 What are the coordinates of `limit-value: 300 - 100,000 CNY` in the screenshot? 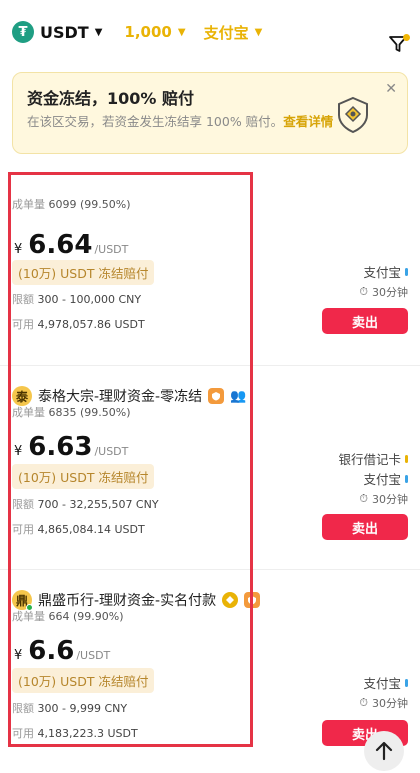 It's located at (89, 299).